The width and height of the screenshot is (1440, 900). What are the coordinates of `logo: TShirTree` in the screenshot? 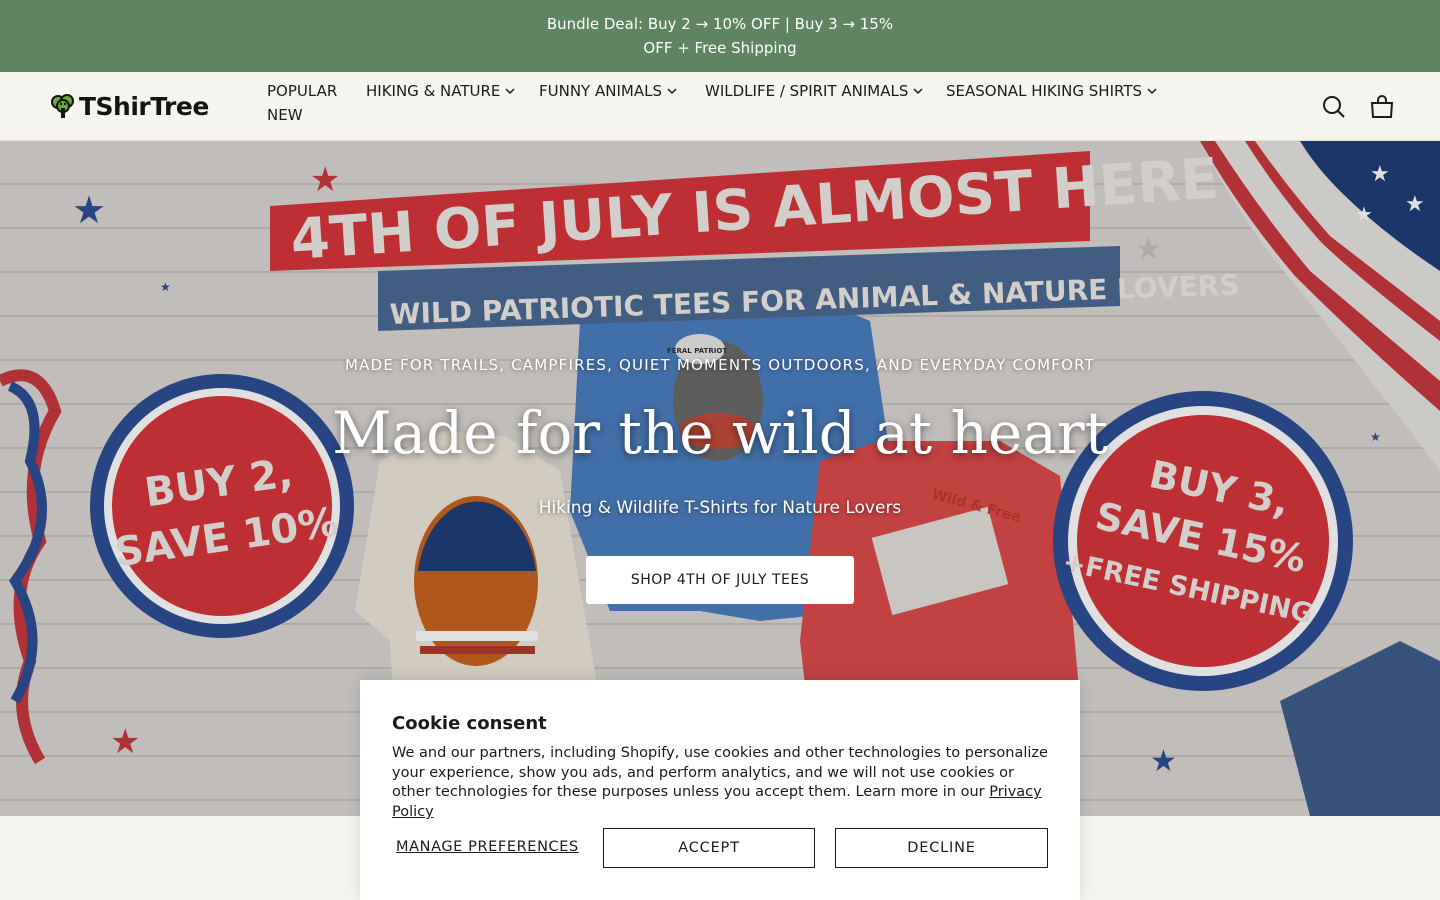 It's located at (129, 106).